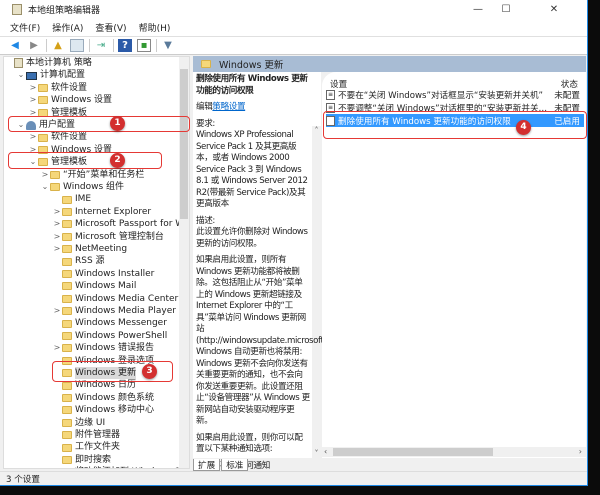  I want to click on tree-item: > Microsoft Passport for Work, so click(120, 224).